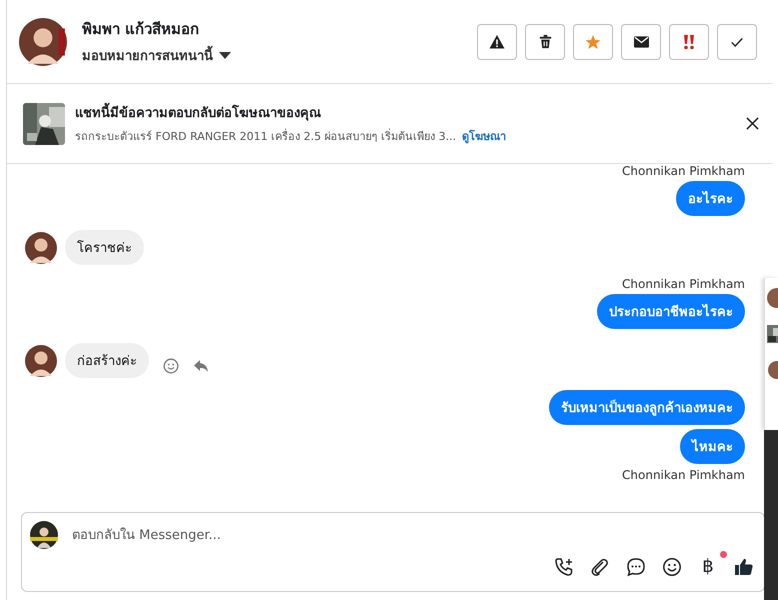  Describe the element at coordinates (201, 366) in the screenshot. I see `reply-icon` at that location.